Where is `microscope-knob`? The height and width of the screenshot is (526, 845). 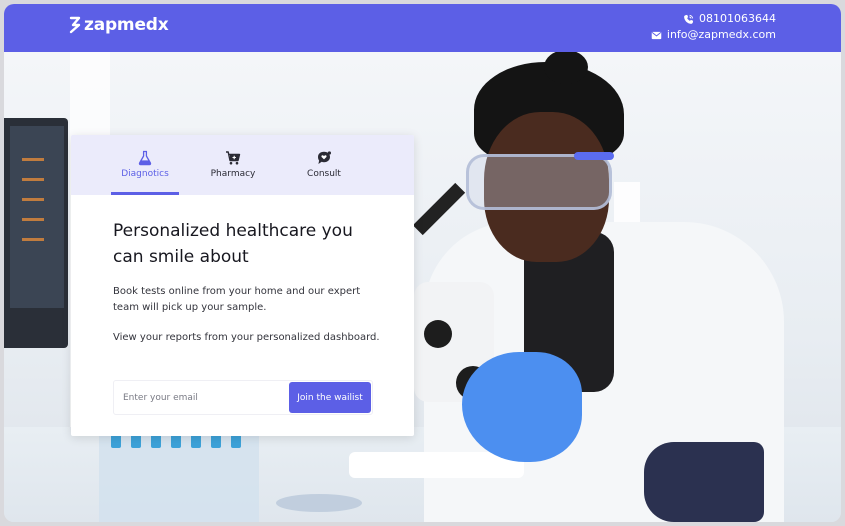
microscope-knob is located at coordinates (438, 334).